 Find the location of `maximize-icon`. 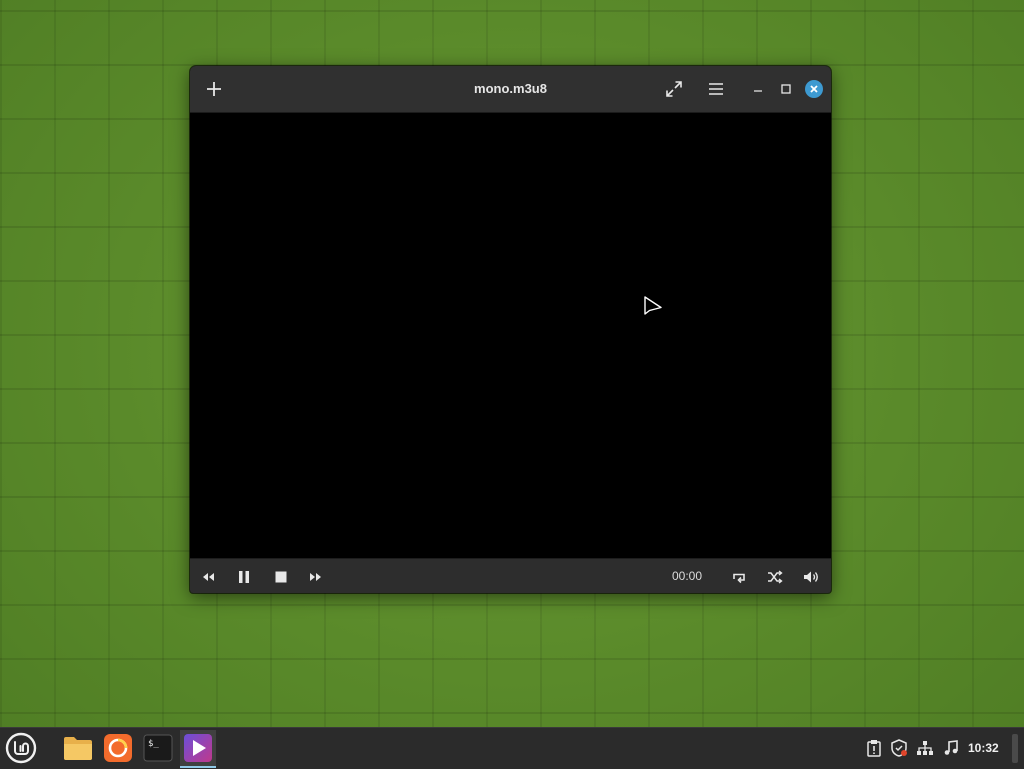

maximize-icon is located at coordinates (786, 89).